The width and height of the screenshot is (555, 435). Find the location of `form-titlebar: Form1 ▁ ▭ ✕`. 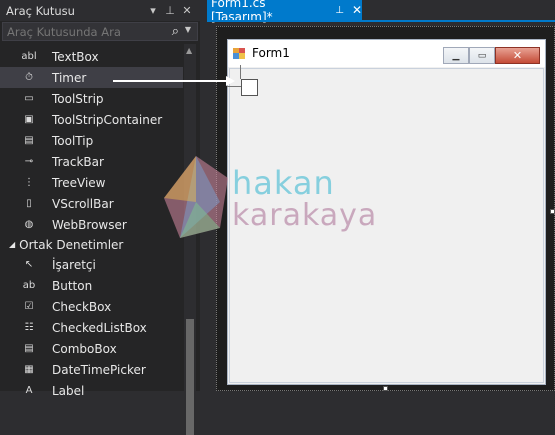

form-titlebar: Form1 ▁ ▭ ✕ is located at coordinates (386, 53).